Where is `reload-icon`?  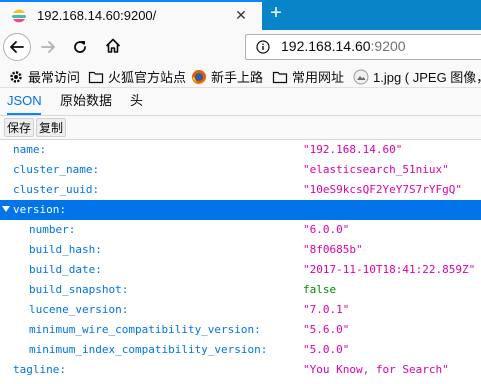
reload-icon is located at coordinates (80, 47).